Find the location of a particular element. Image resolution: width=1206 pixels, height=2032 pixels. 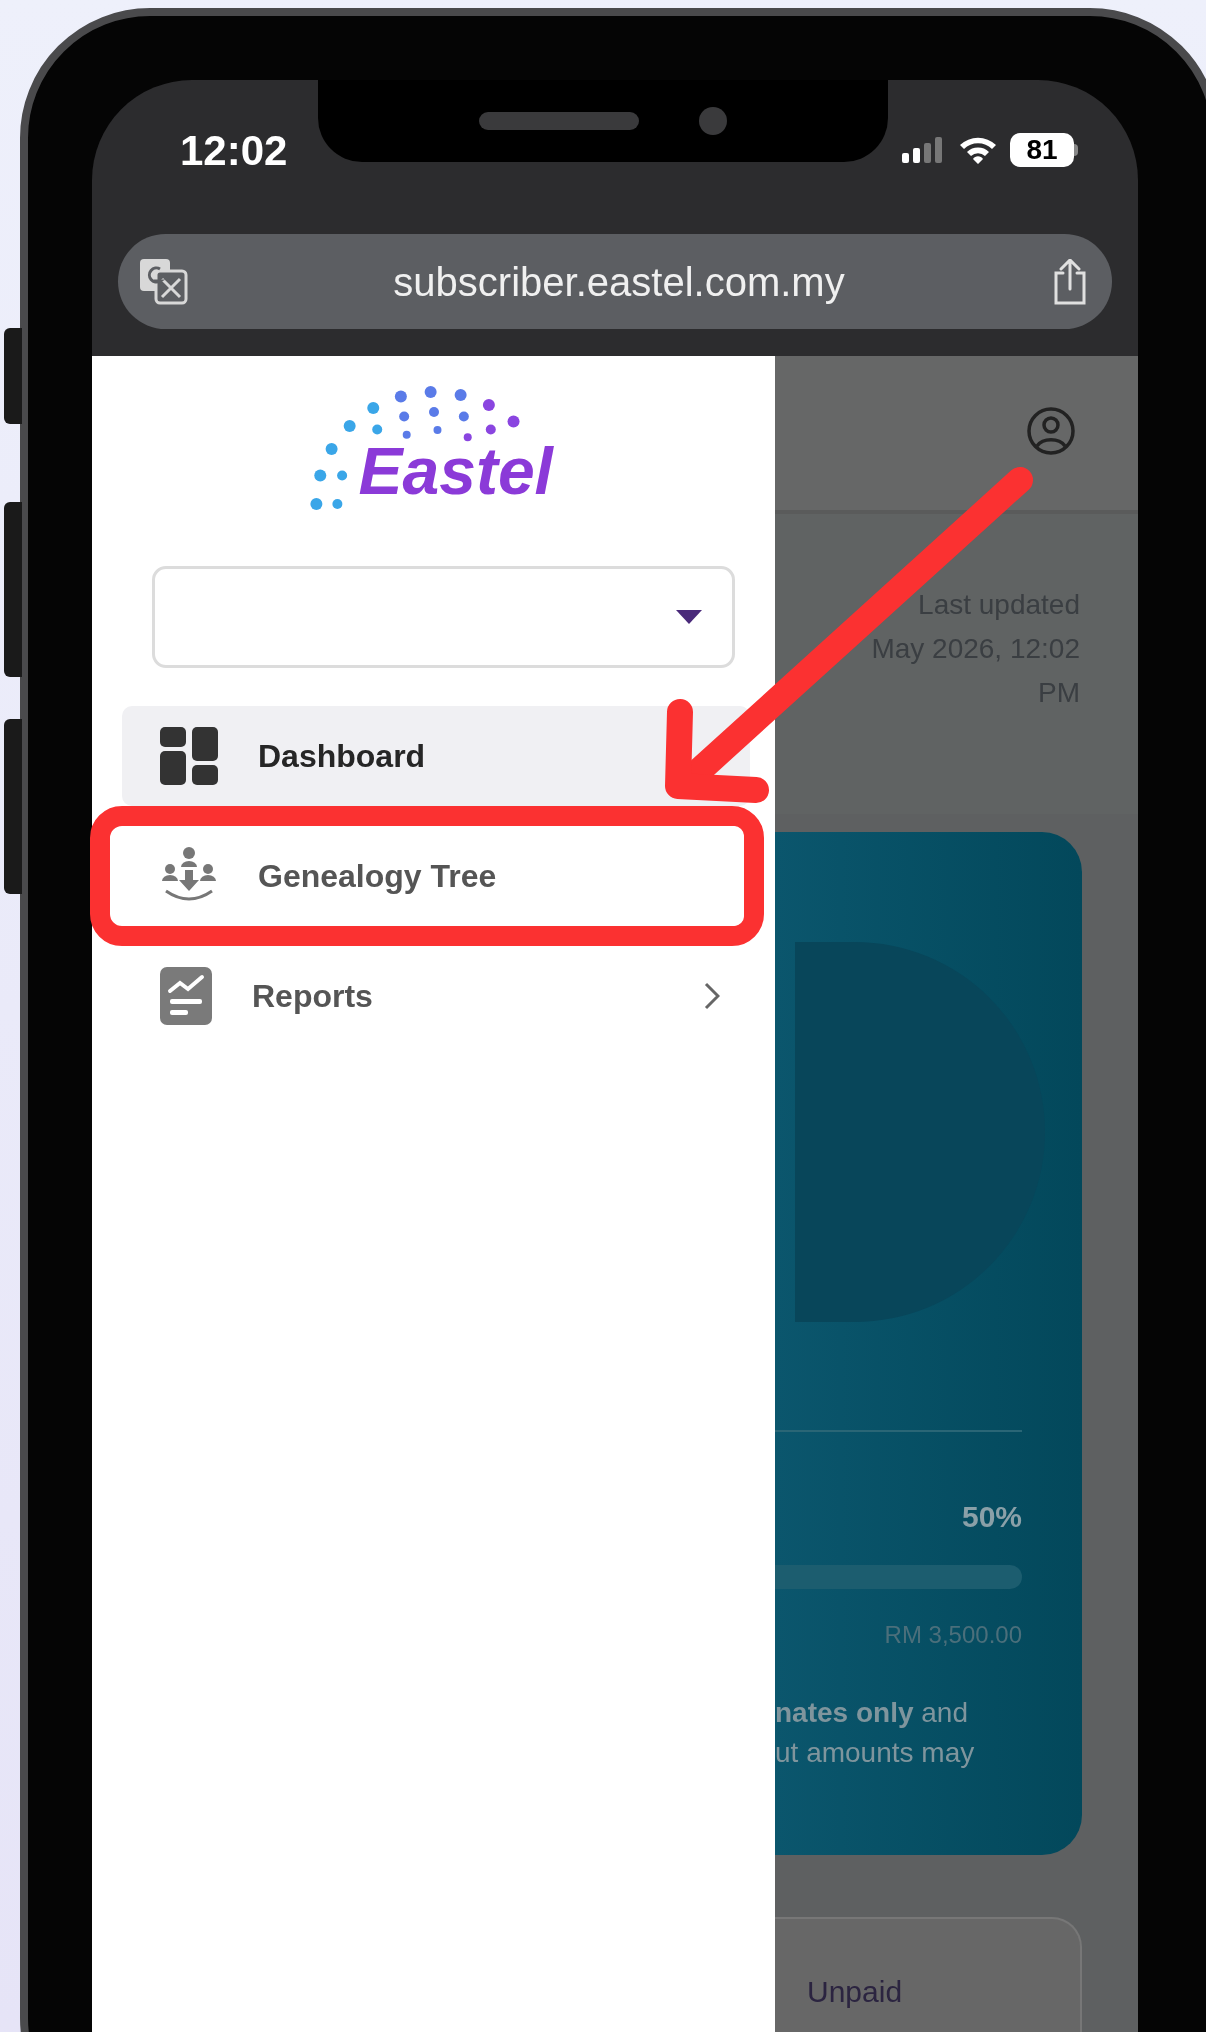

eastel-logo: Eastel is located at coordinates (443, 448).